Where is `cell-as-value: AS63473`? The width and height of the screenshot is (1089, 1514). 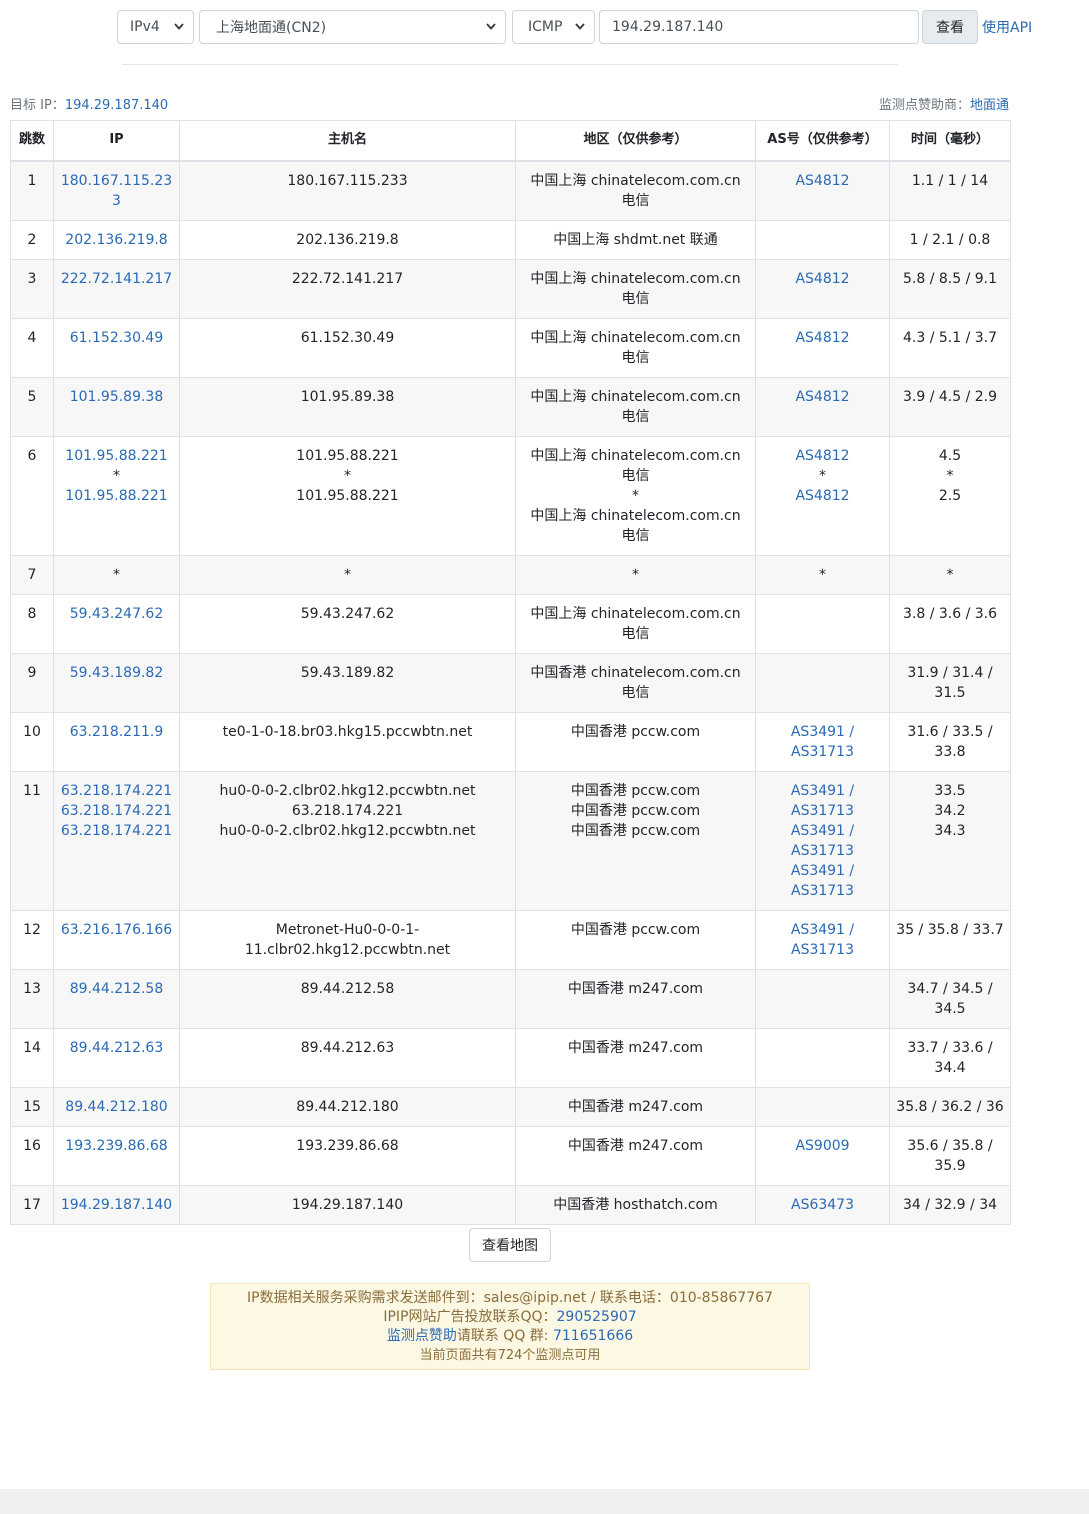 cell-as-value: AS63473 is located at coordinates (822, 1205).